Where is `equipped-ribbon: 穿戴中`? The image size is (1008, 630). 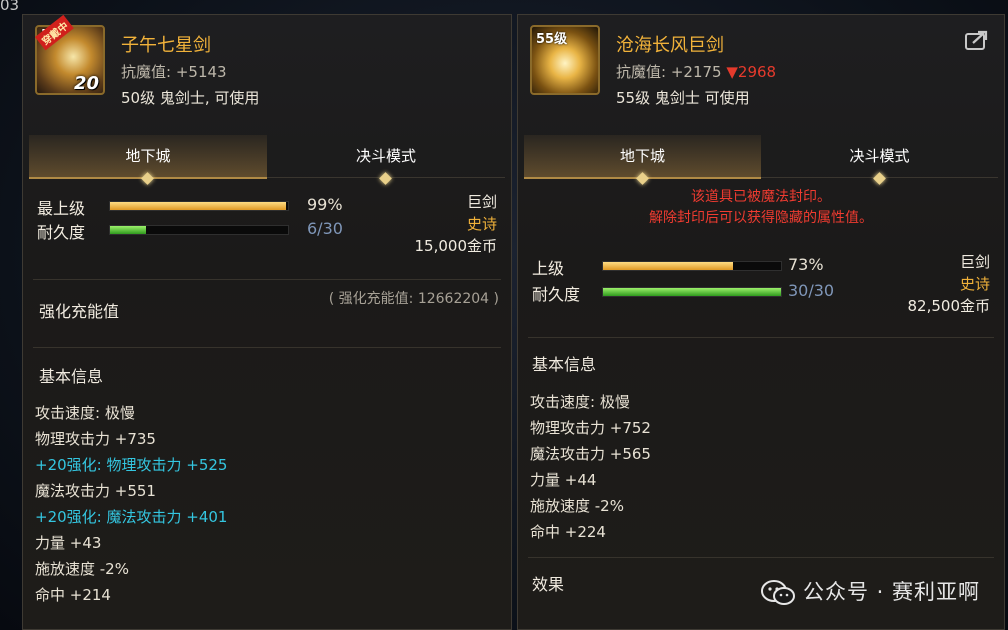 equipped-ribbon: 穿戴中 is located at coordinates (54, 33).